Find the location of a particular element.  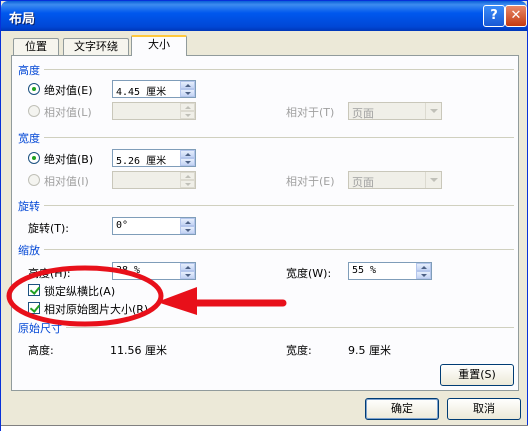

tab-text-wrapping: 文字环绕 is located at coordinates (96, 47).